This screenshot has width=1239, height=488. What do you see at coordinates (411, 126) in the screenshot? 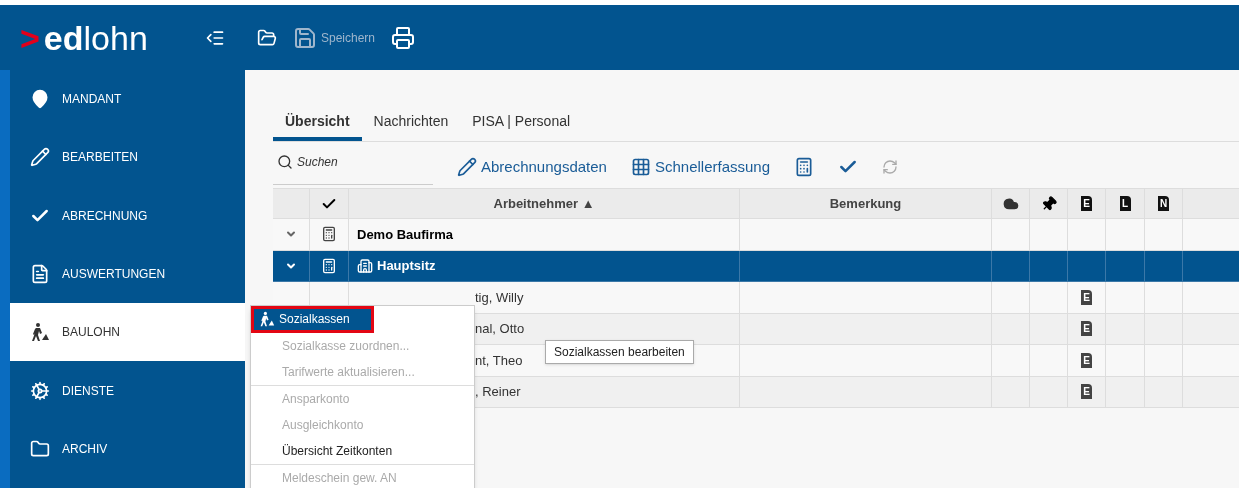
I see `tab: Nachrichten` at bounding box center [411, 126].